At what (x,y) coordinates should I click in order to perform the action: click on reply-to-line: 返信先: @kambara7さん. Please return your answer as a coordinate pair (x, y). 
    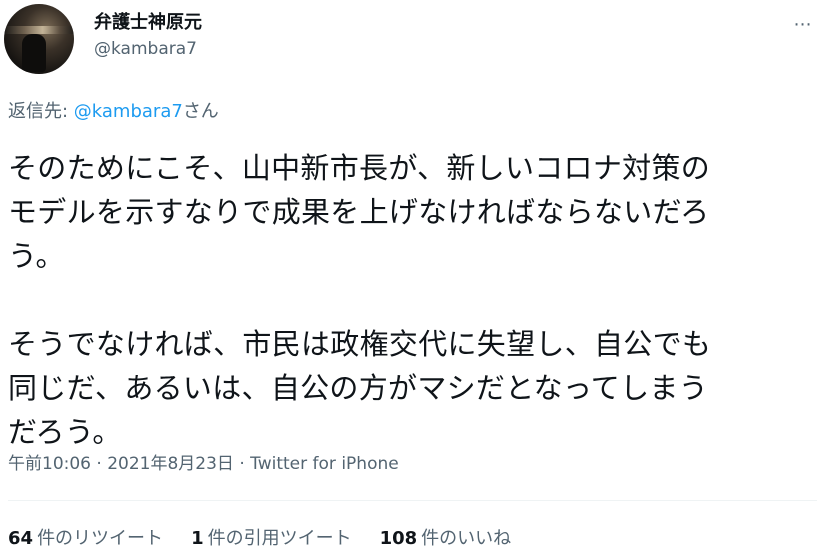
    Looking at the image, I should click on (113, 112).